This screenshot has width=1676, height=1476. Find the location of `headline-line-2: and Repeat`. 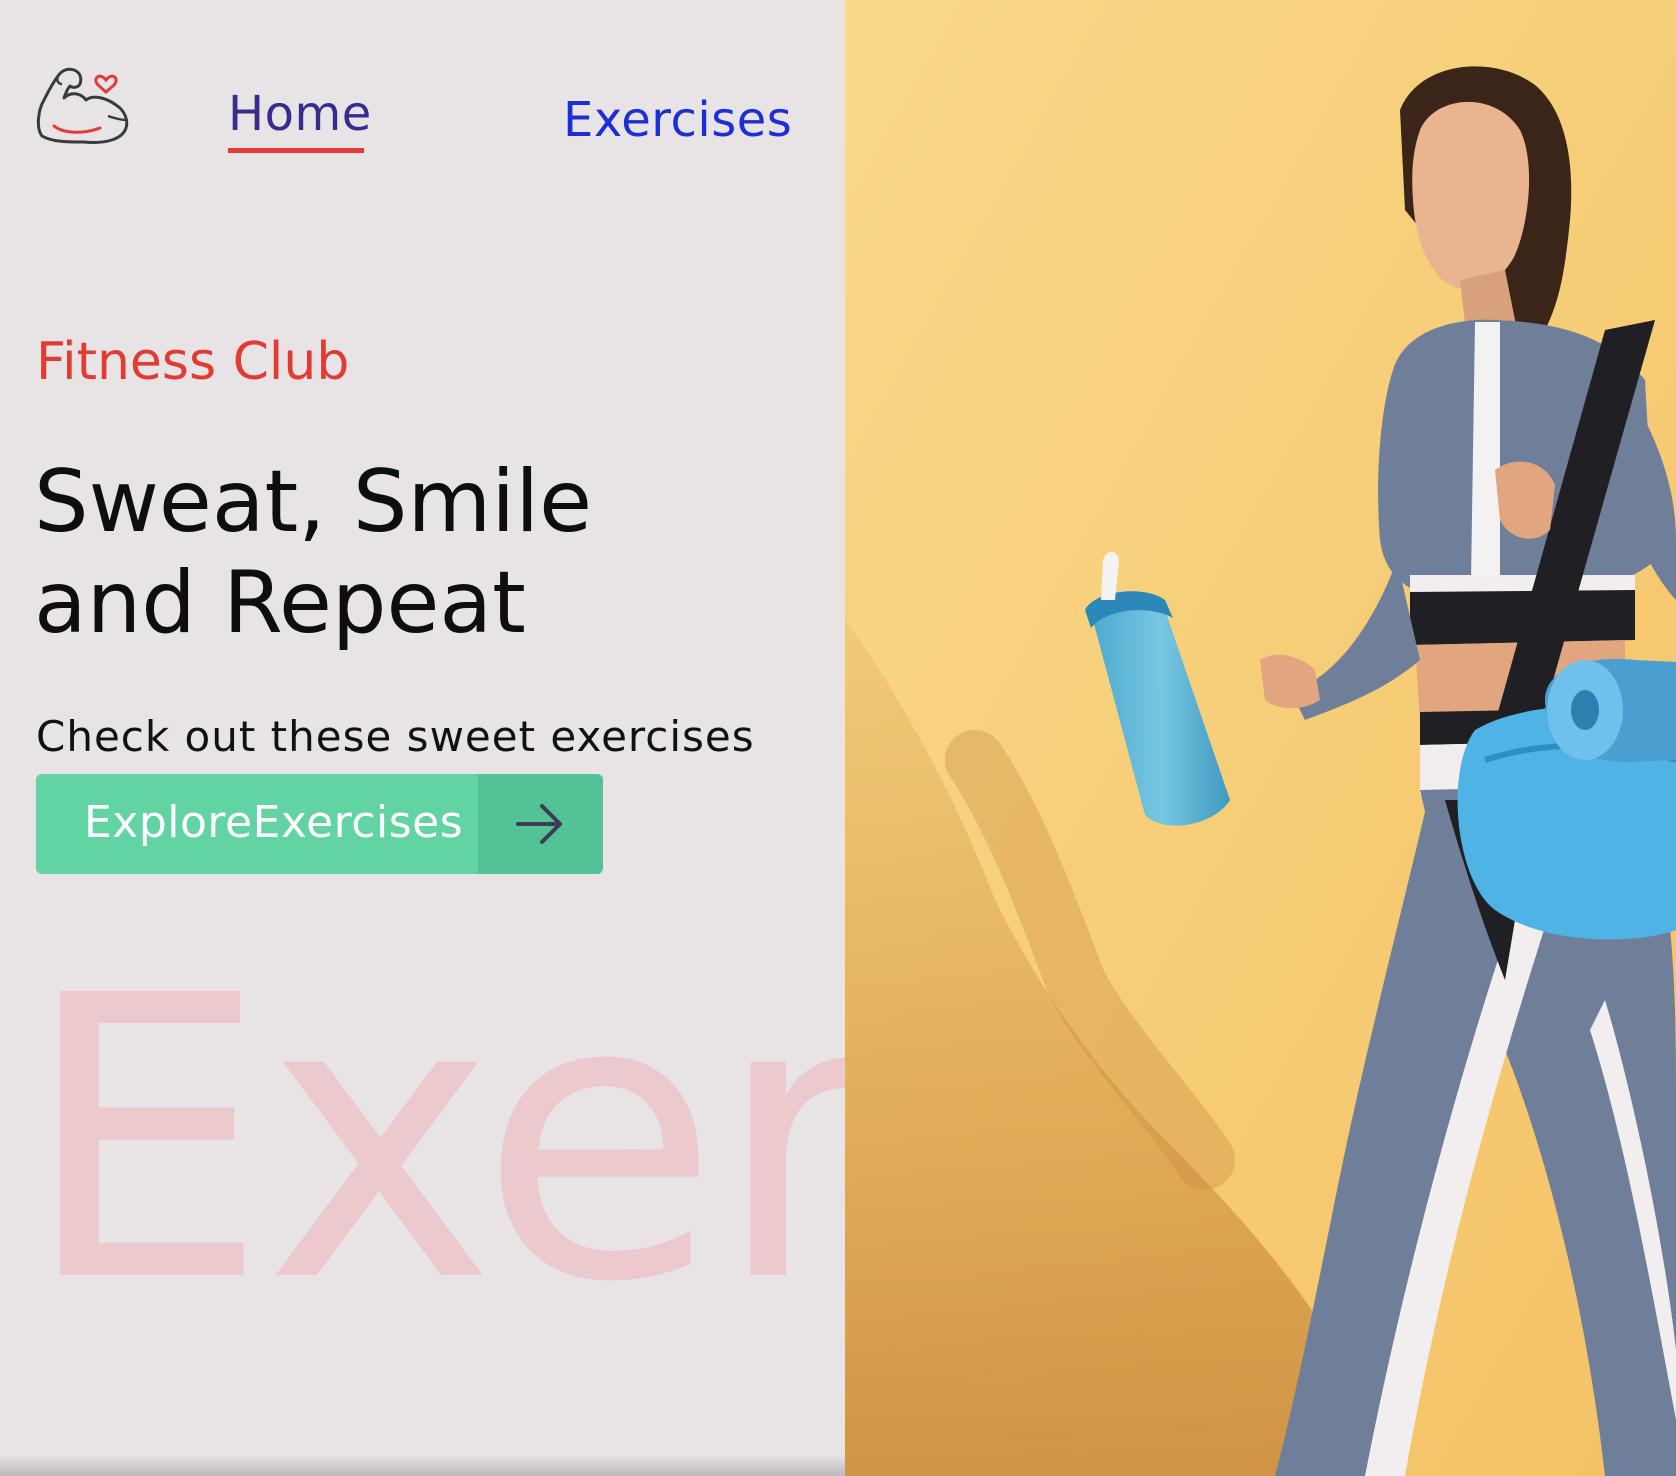

headline-line-2: and Repeat is located at coordinates (280, 603).